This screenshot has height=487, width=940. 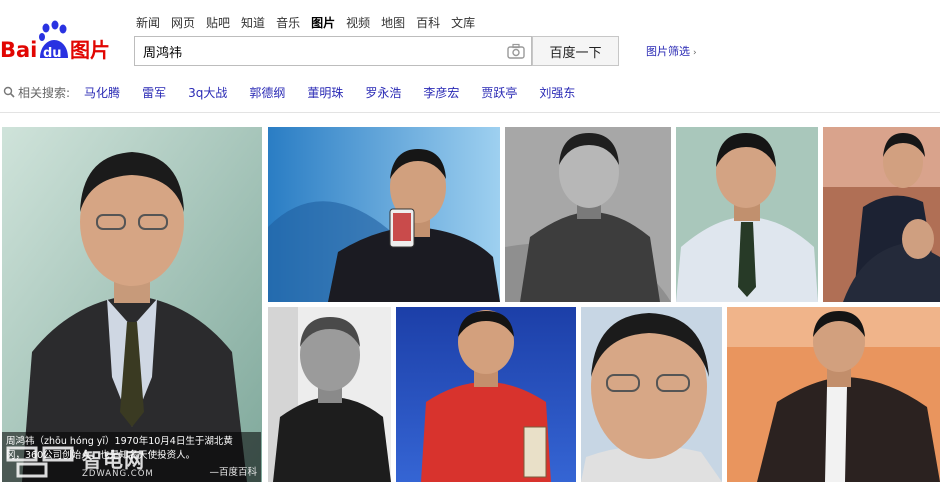 I want to click on search-box, so click(x=333, y=51).